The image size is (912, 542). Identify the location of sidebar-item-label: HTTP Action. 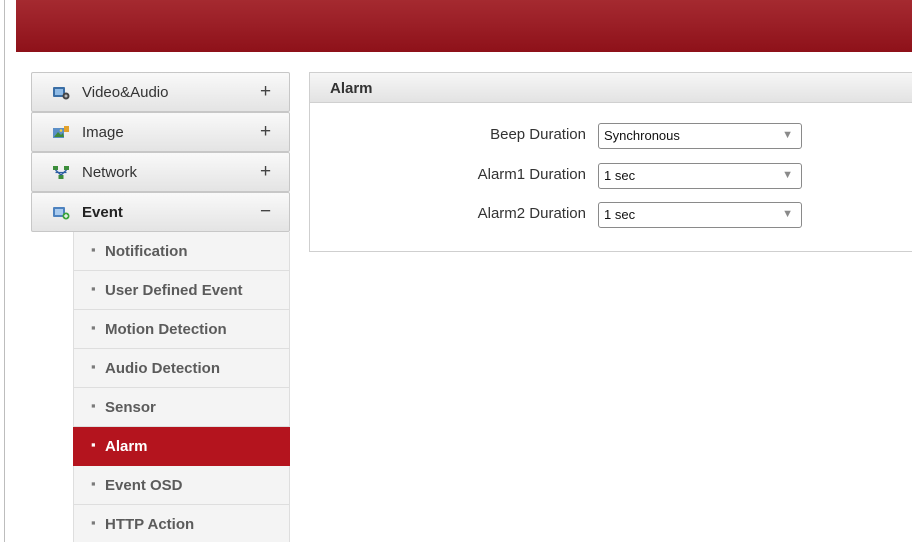
(150, 524).